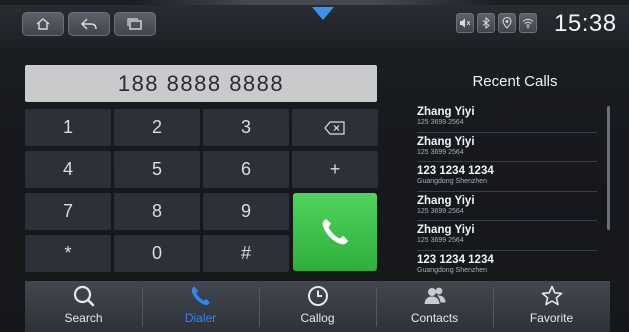 This screenshot has height=332, width=629. I want to click on recent-calls-scrollbar, so click(608, 168).